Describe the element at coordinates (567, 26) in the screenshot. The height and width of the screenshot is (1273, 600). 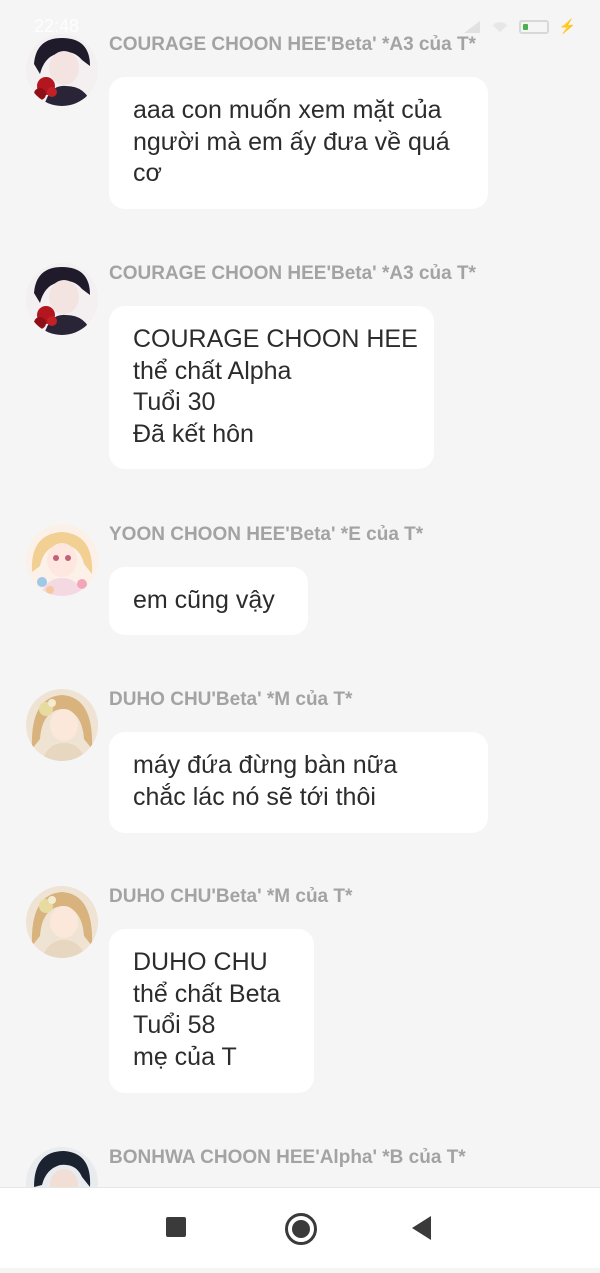
I see `charging-icon: ⚡` at that location.